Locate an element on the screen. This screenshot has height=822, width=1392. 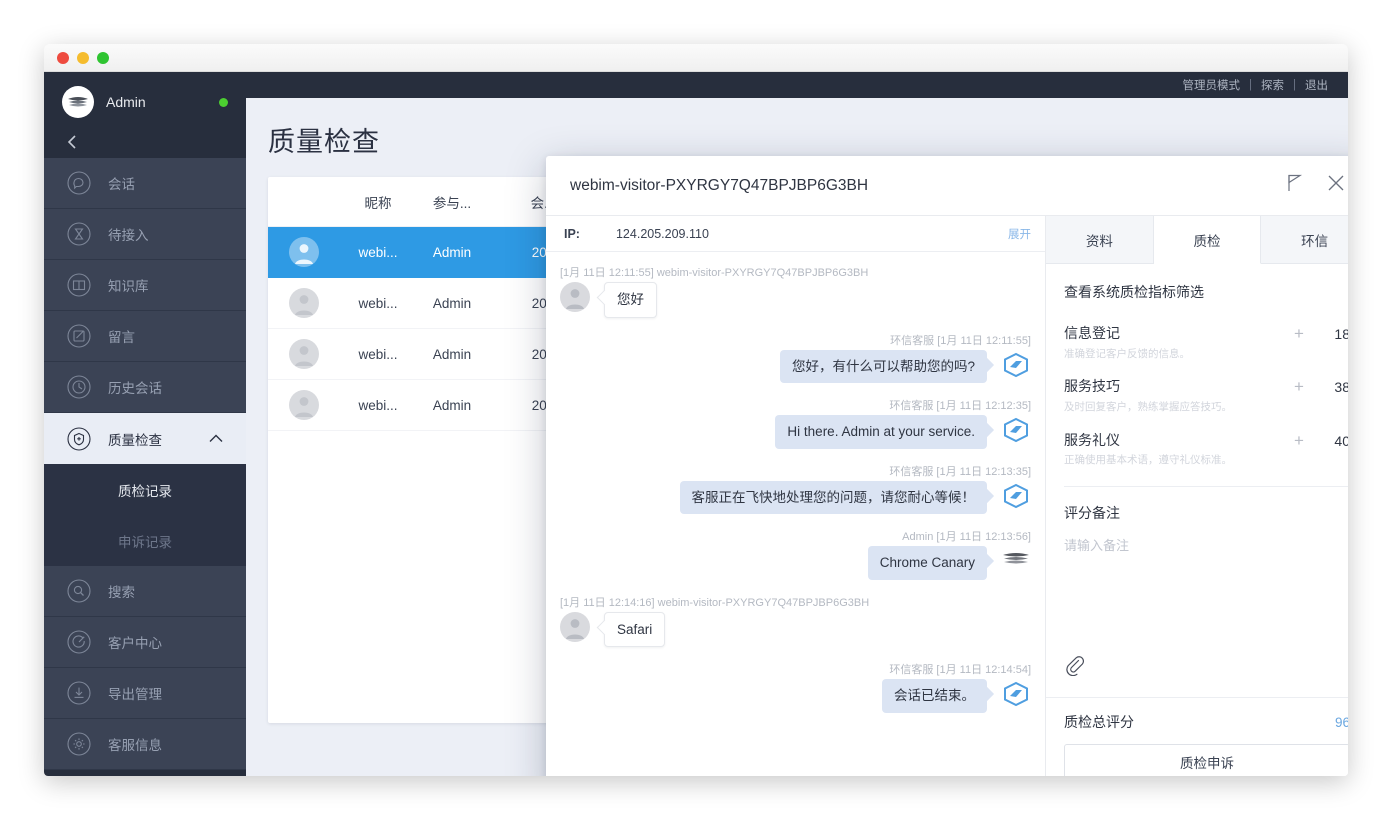
sidebar-item-messages: 留言 is located at coordinates (145, 336).